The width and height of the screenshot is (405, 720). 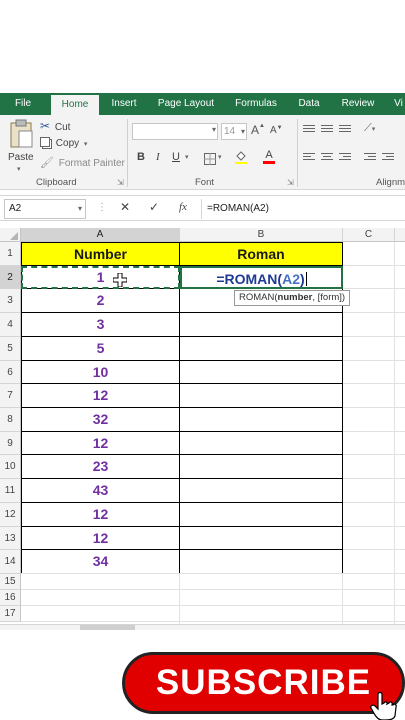 What do you see at coordinates (154, 207) in the screenshot?
I see `enter-button: ✓` at bounding box center [154, 207].